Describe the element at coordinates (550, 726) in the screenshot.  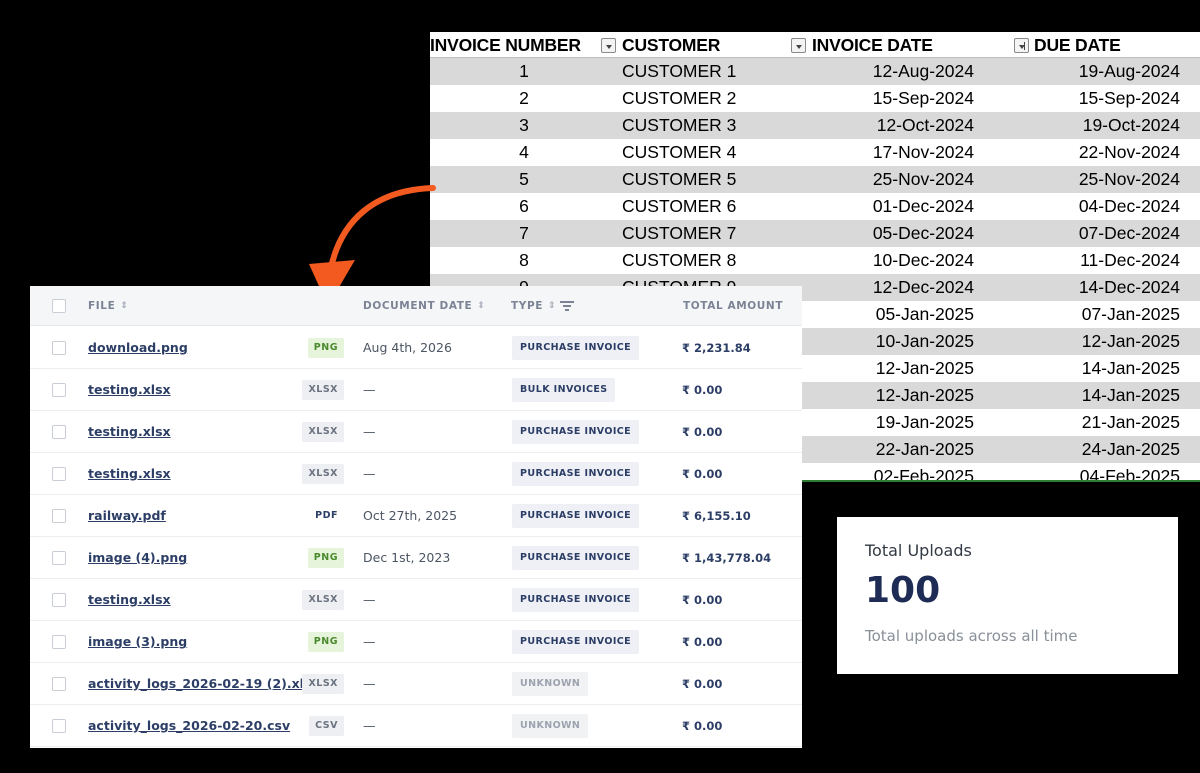
I see `document-type-badge: UNKNOWN` at that location.